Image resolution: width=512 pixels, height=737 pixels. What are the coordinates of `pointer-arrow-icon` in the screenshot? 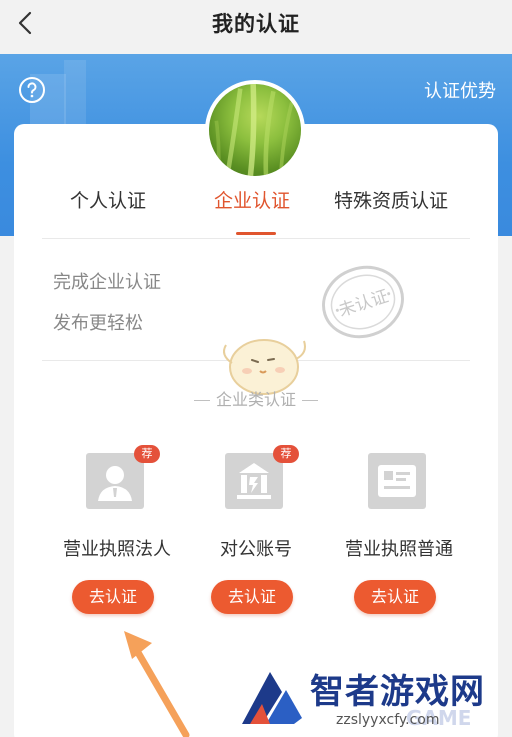 It's located at (157, 684).